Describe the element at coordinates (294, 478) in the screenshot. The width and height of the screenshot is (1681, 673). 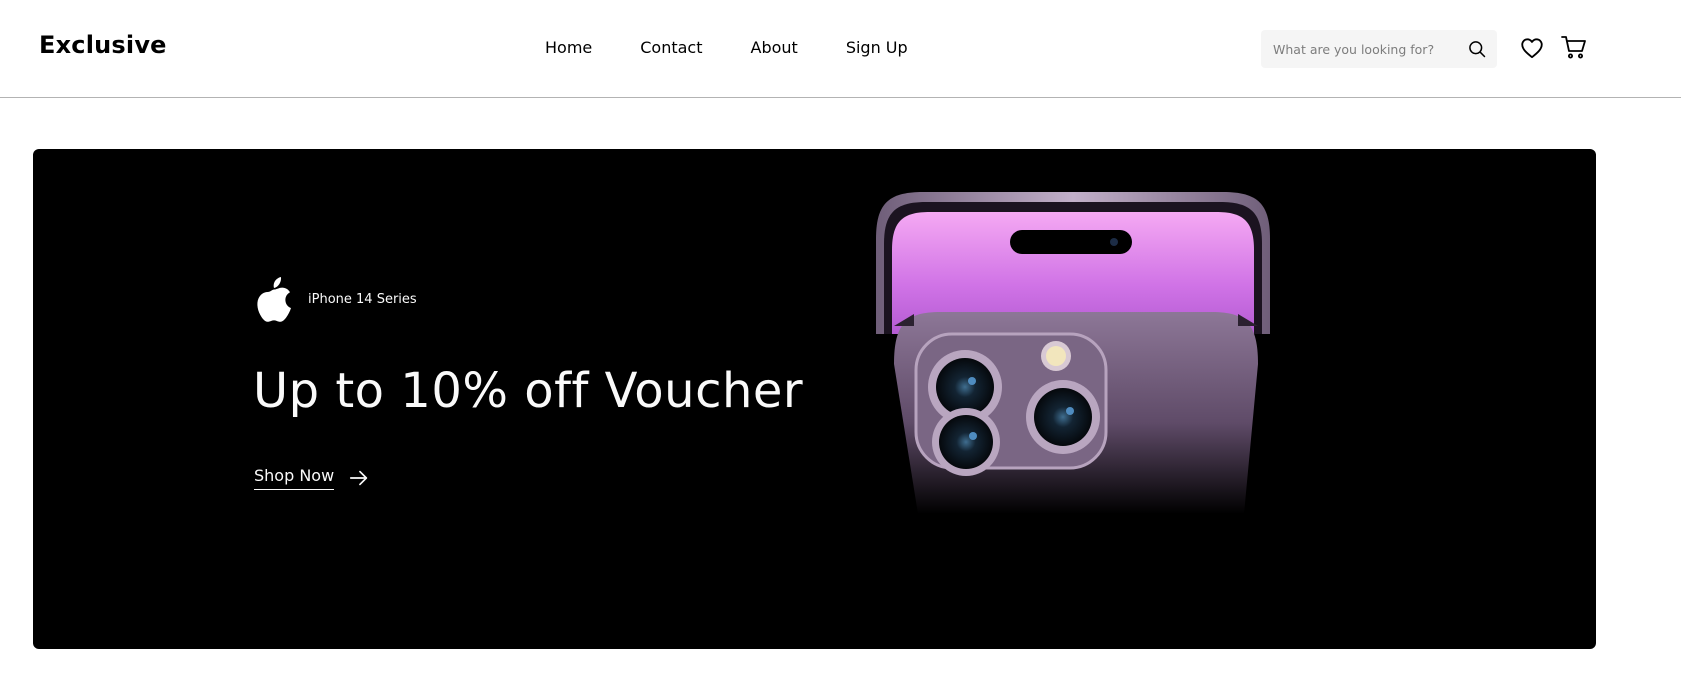
I see `shop-now-label: Shop Now` at that location.